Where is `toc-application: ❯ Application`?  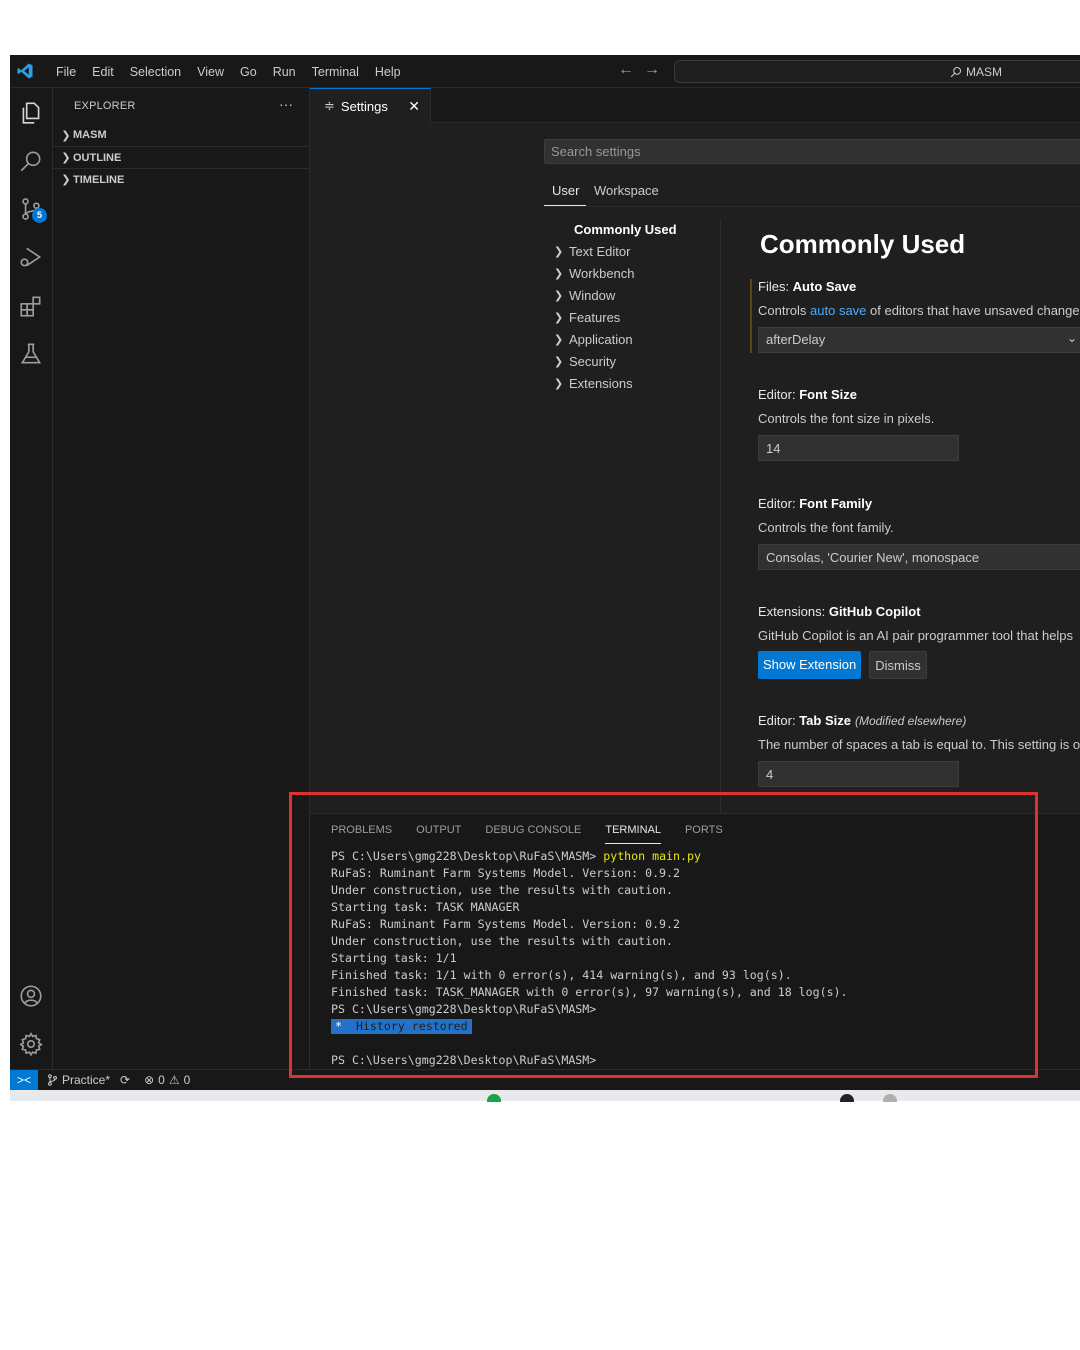 toc-application: ❯ Application is located at coordinates (639, 340).